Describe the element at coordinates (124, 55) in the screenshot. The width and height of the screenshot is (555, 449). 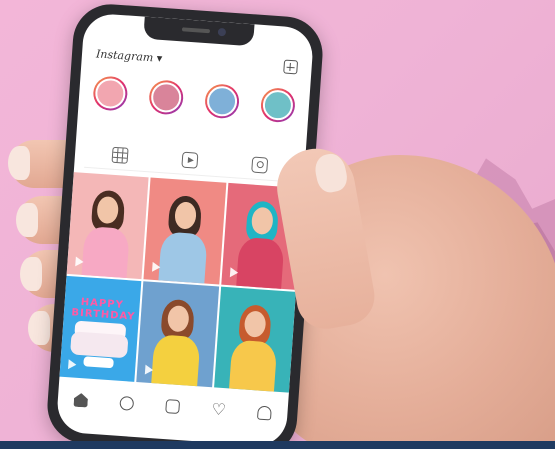
I see `logo-text: Instagram` at that location.